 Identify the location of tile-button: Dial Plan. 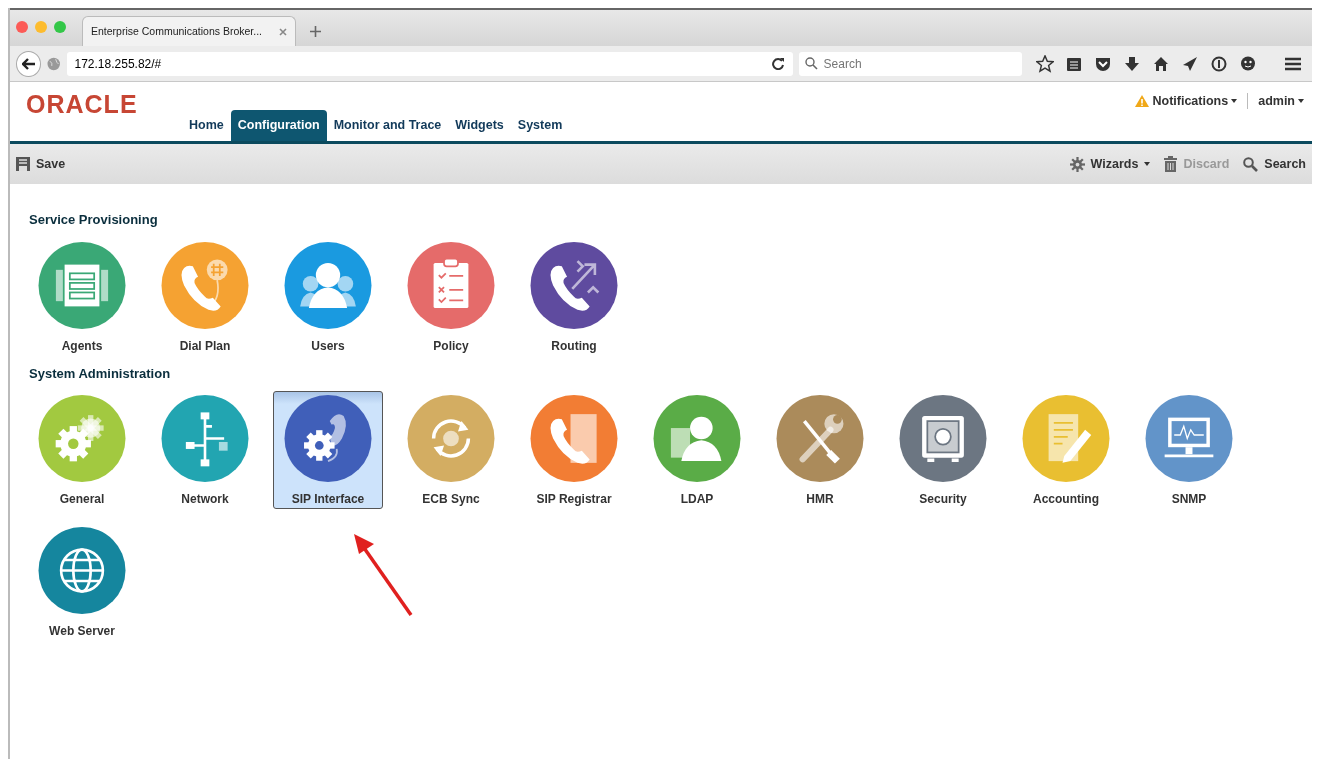
(205, 296).